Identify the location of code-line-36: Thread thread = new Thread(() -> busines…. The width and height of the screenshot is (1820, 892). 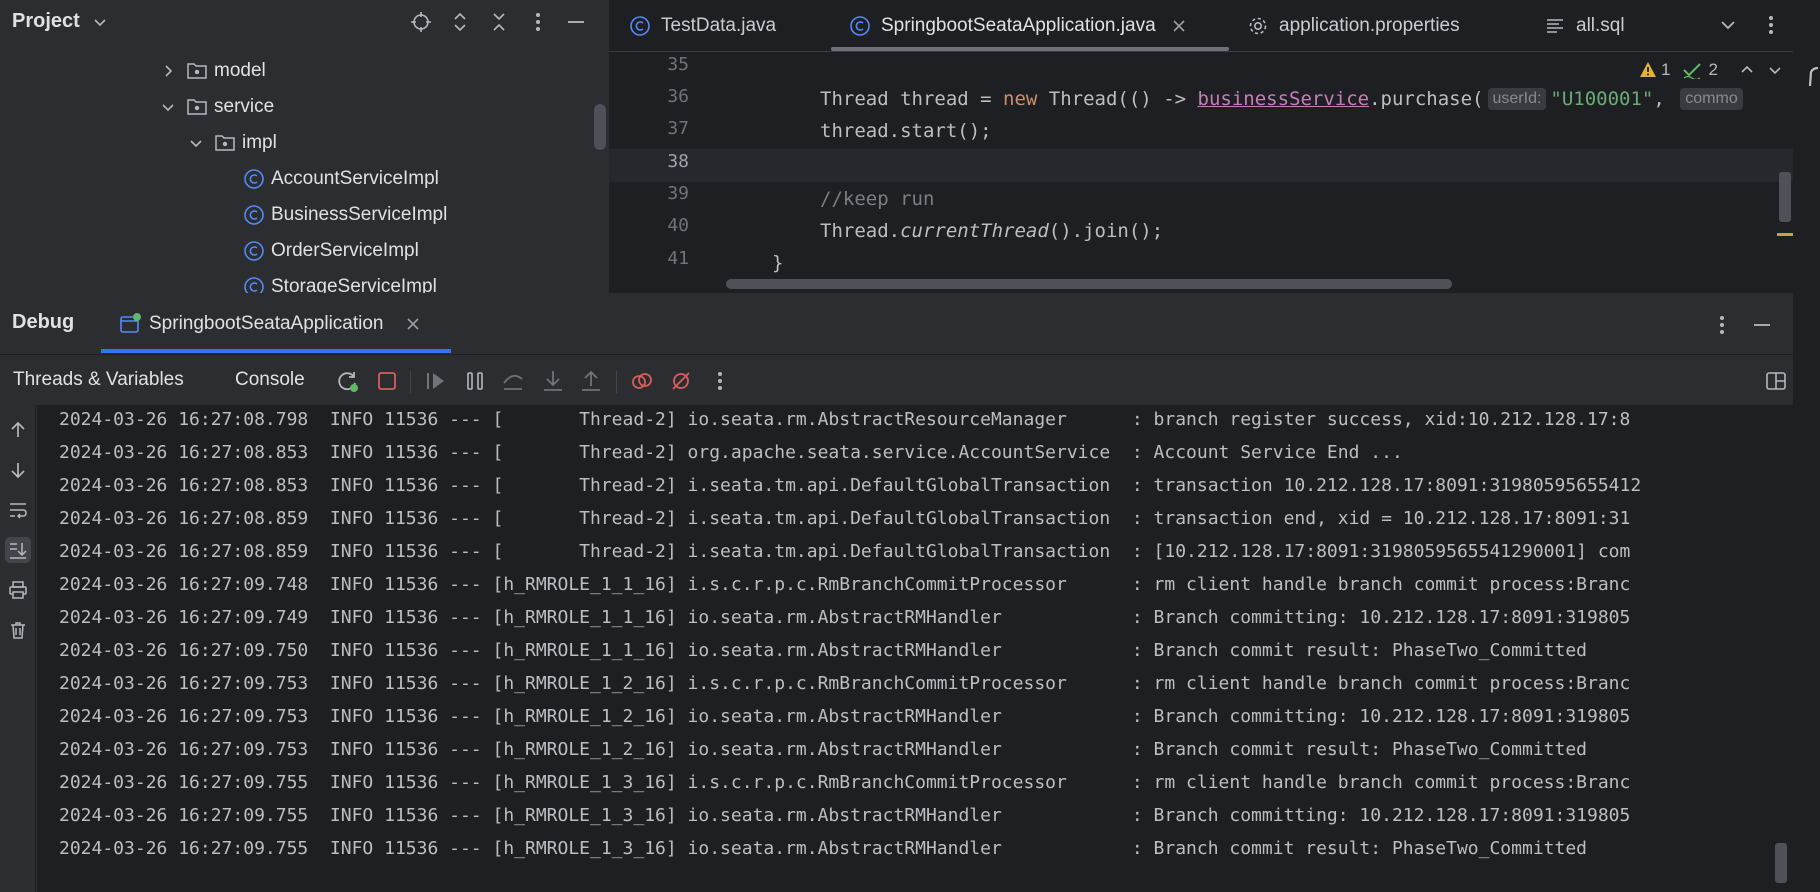
(1283, 99).